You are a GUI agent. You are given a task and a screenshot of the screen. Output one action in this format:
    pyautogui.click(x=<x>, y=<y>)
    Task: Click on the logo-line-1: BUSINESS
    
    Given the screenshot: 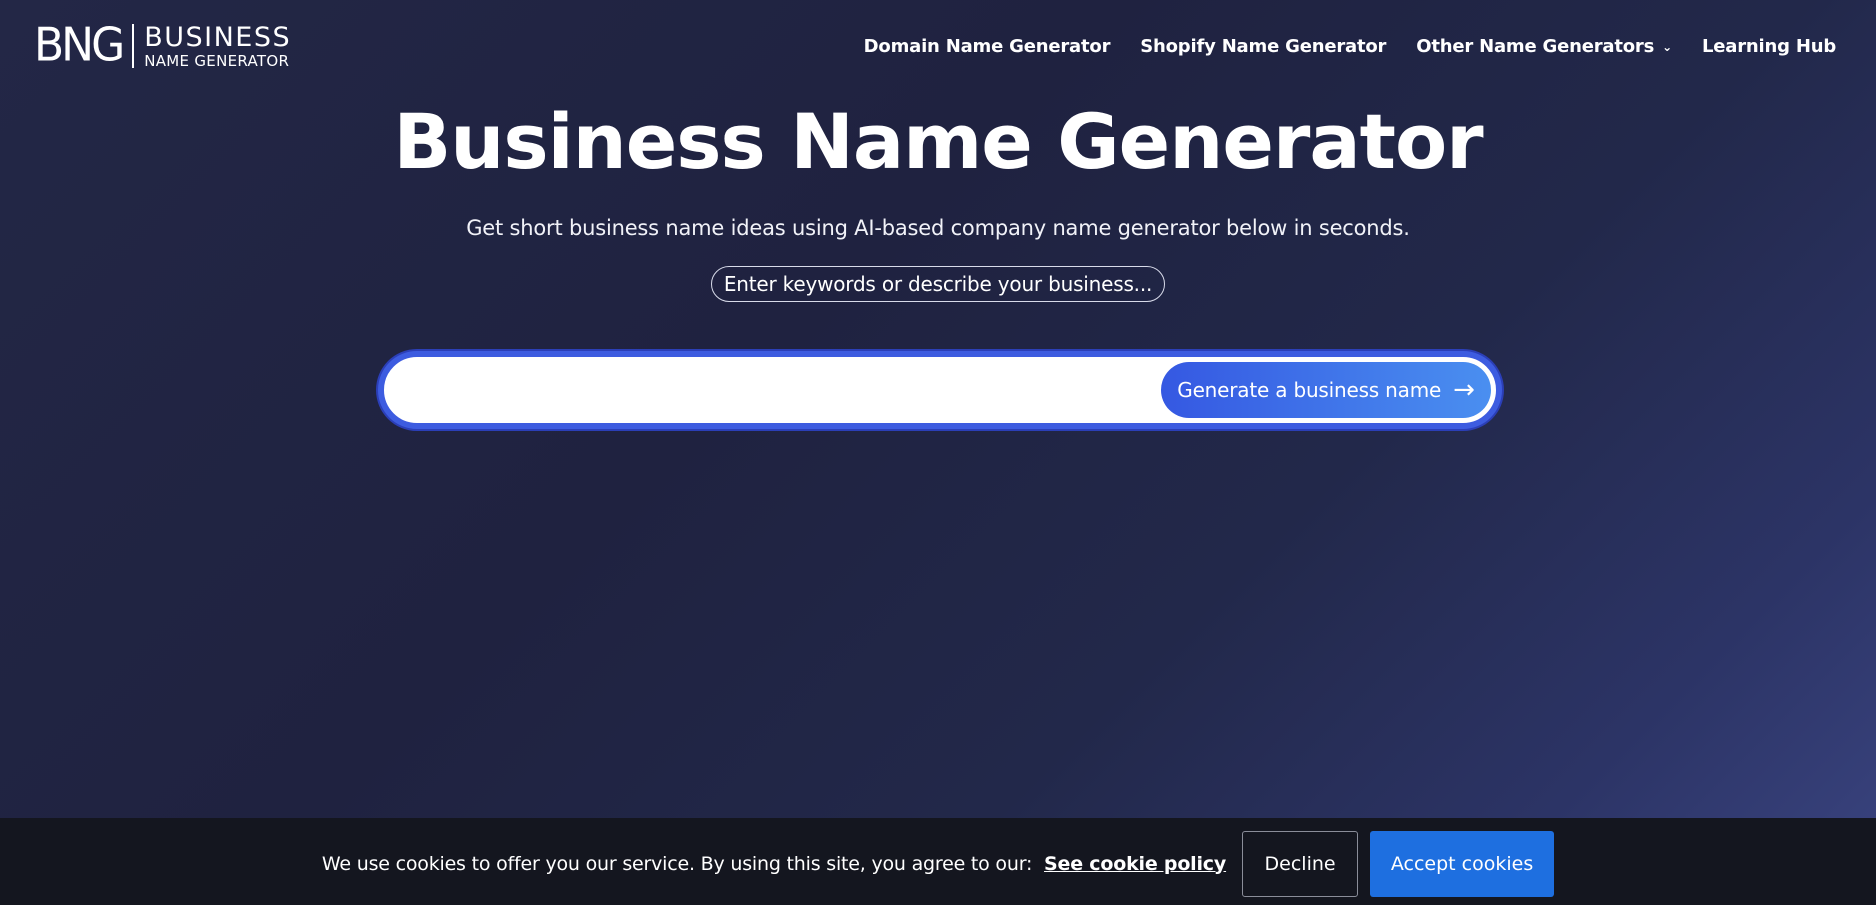 What is the action you would take?
    pyautogui.click(x=218, y=37)
    